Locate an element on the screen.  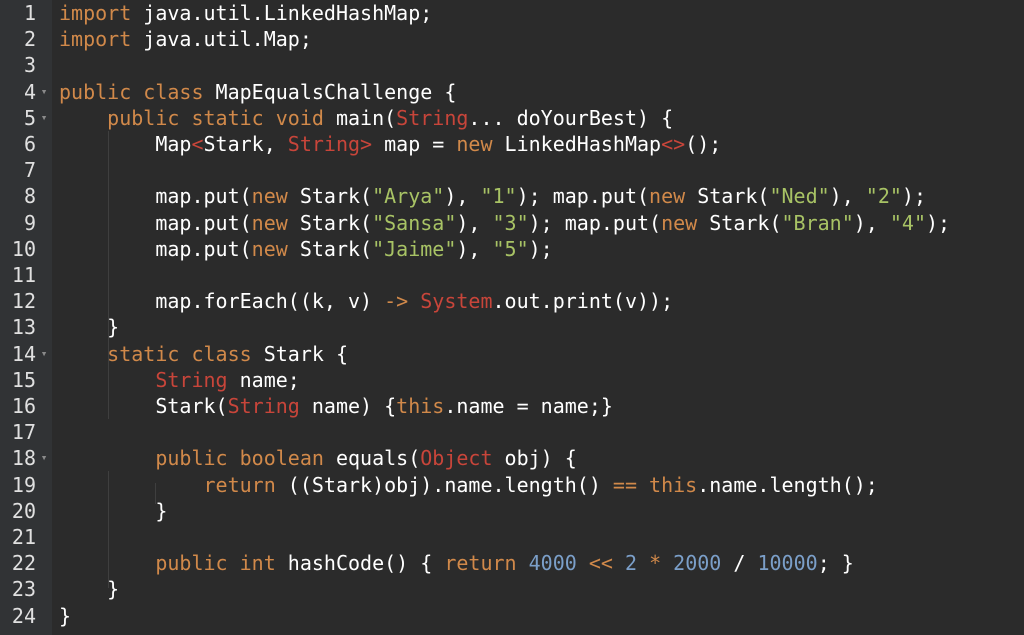
code-token: Stark, is located at coordinates (245, 144).